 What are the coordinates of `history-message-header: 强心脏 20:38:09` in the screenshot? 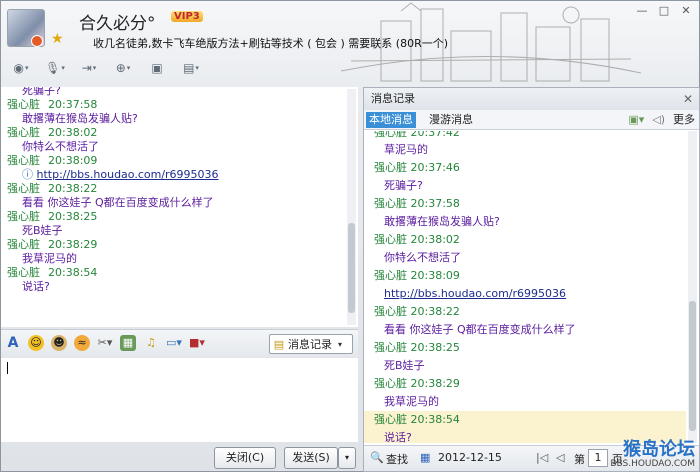 It's located at (417, 275).